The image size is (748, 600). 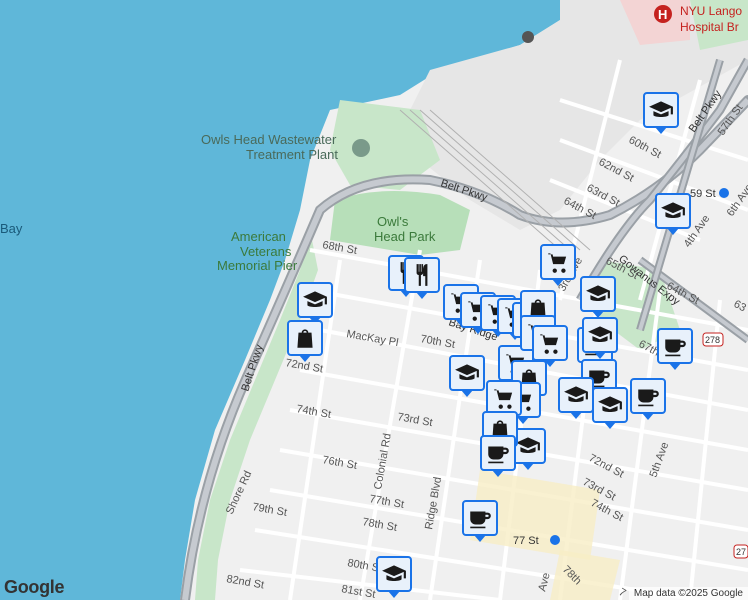 I want to click on subway-77-label: 77 St, so click(x=526, y=541).